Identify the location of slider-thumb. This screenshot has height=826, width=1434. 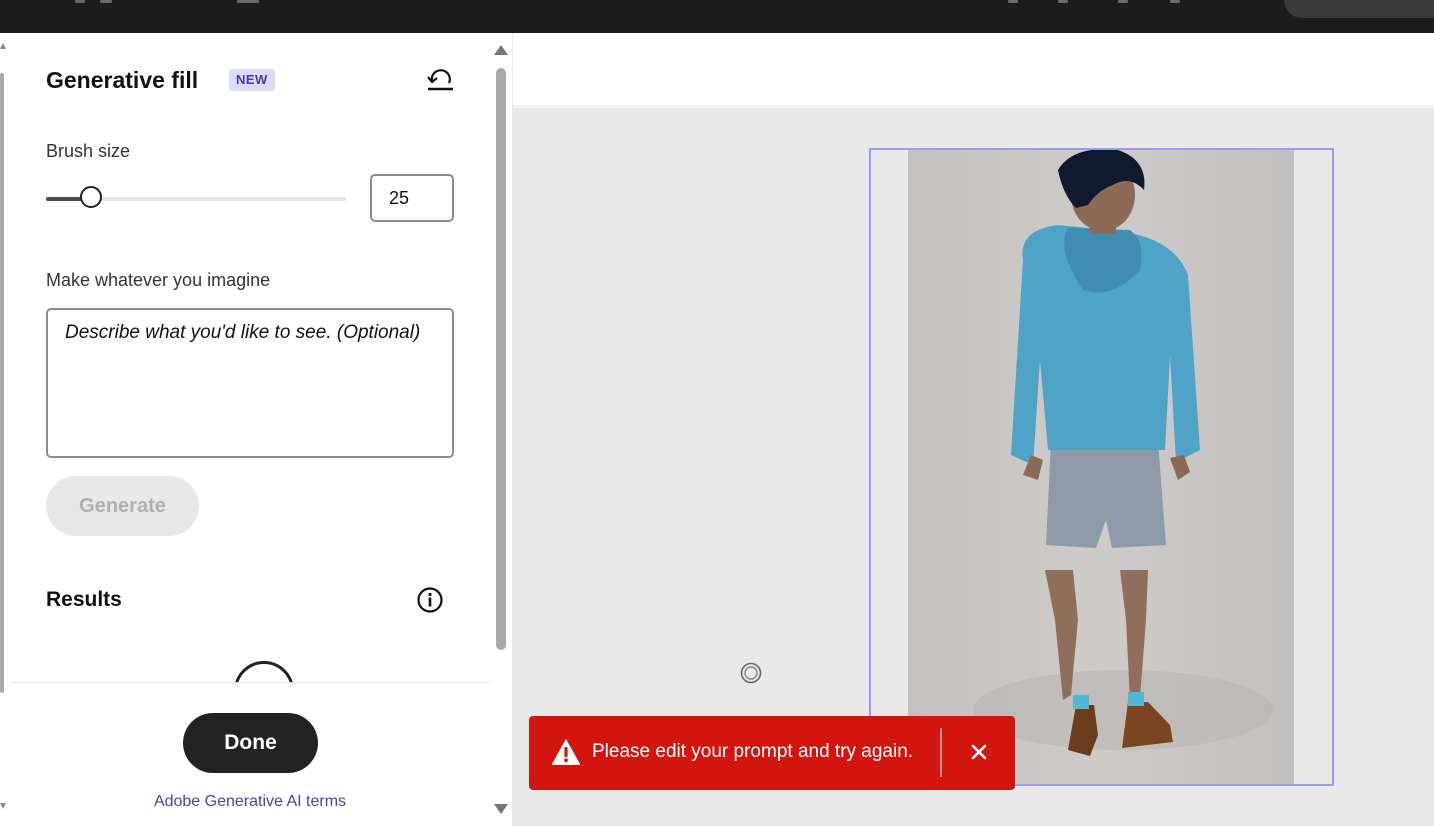
(91, 197).